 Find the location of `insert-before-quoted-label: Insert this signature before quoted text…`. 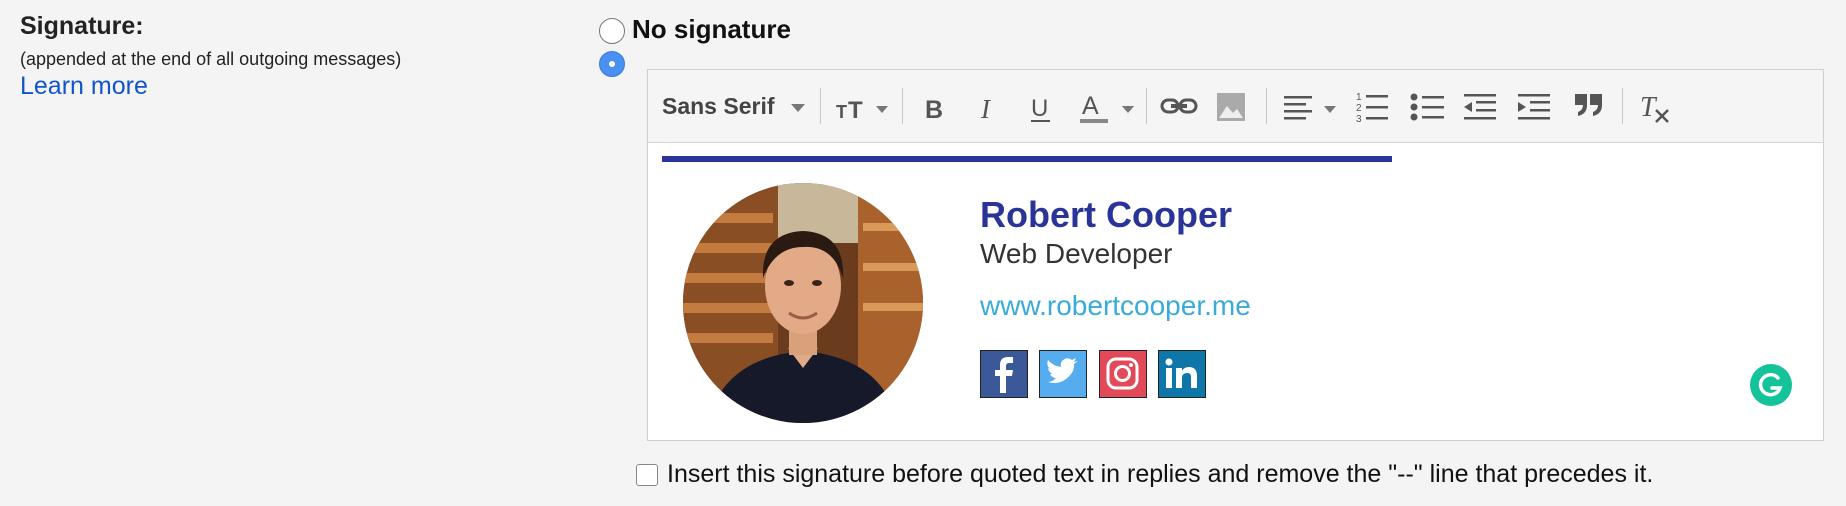

insert-before-quoted-label: Insert this signature before quoted text… is located at coordinates (1160, 474).